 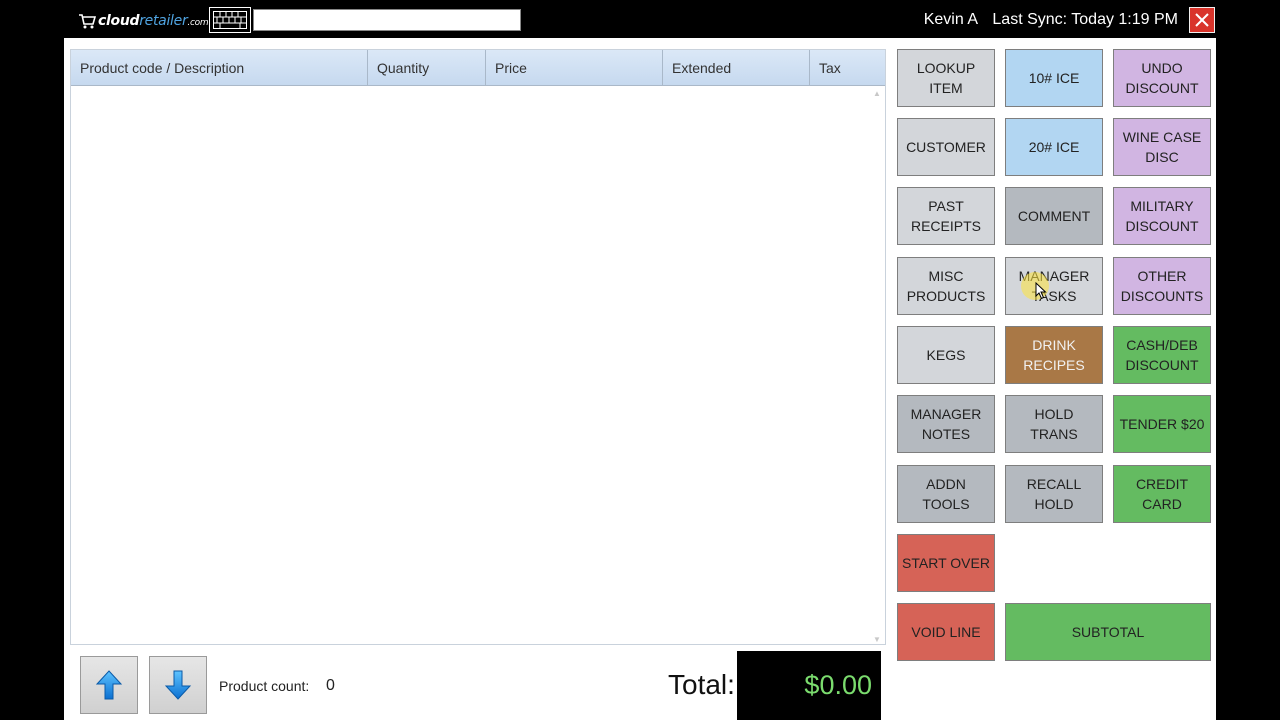 What do you see at coordinates (574, 67) in the screenshot?
I see `col-header-price: Price` at bounding box center [574, 67].